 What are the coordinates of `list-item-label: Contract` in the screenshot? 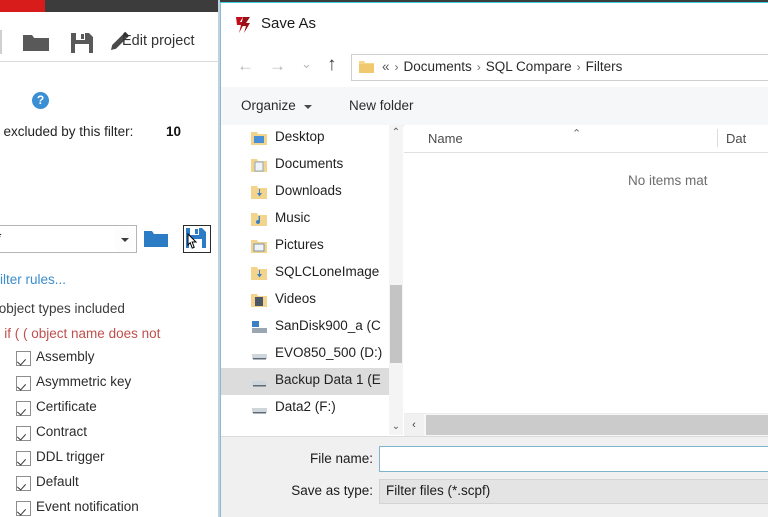 It's located at (62, 431).